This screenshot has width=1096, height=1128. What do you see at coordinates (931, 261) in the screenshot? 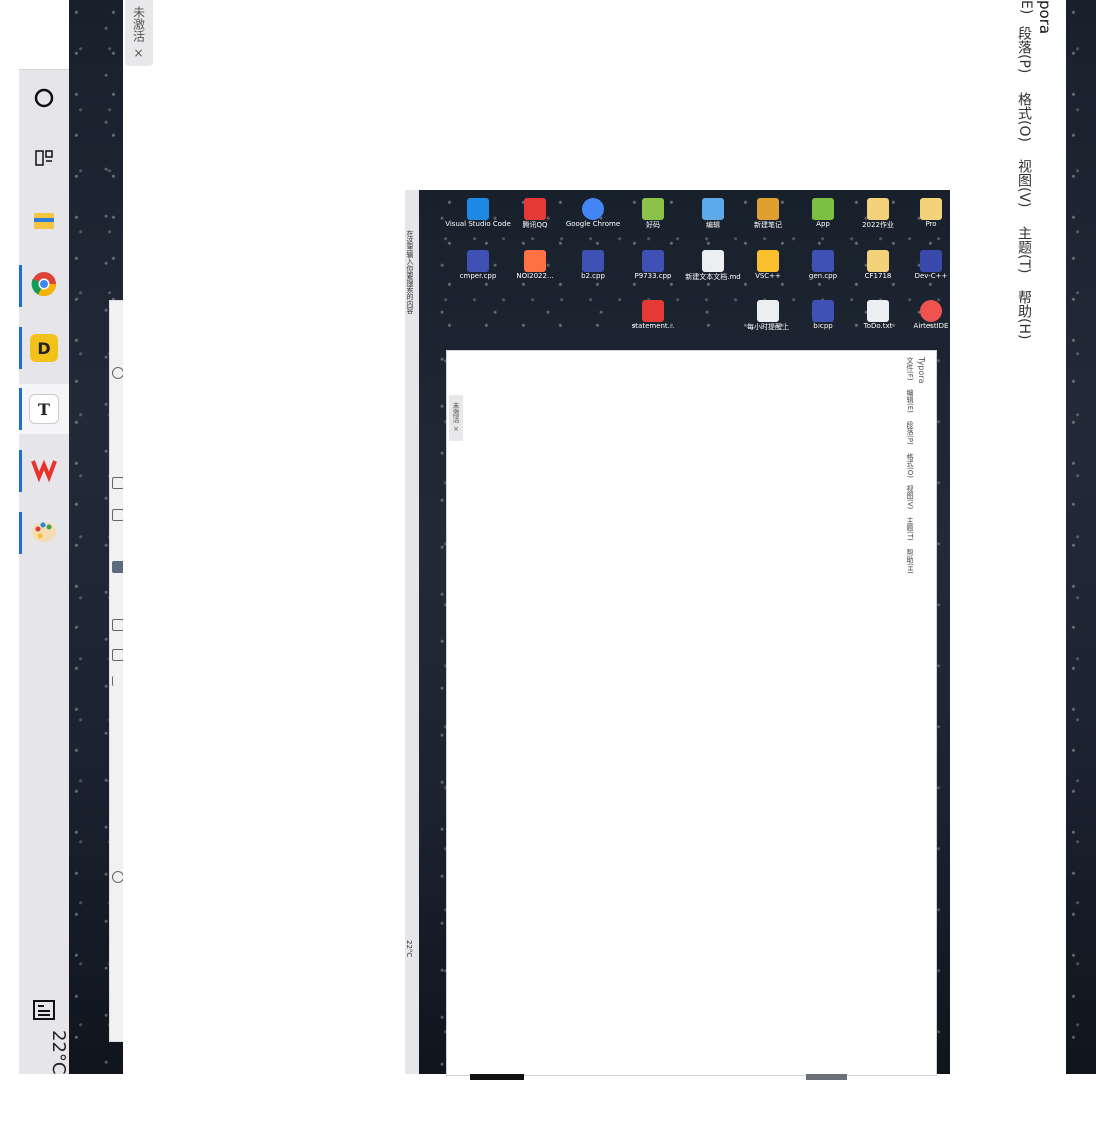
I see `devcpp-icon` at bounding box center [931, 261].